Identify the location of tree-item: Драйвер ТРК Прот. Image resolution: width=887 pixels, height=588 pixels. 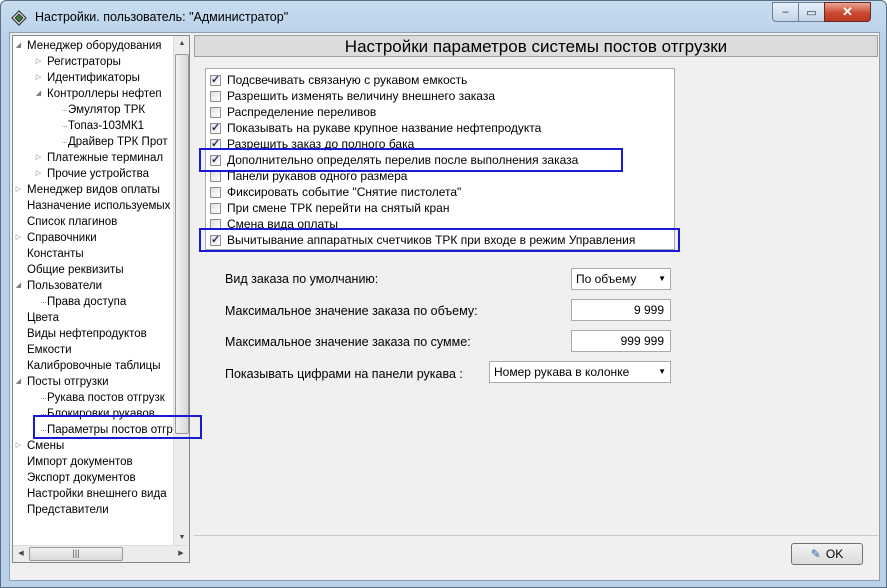
(118, 142).